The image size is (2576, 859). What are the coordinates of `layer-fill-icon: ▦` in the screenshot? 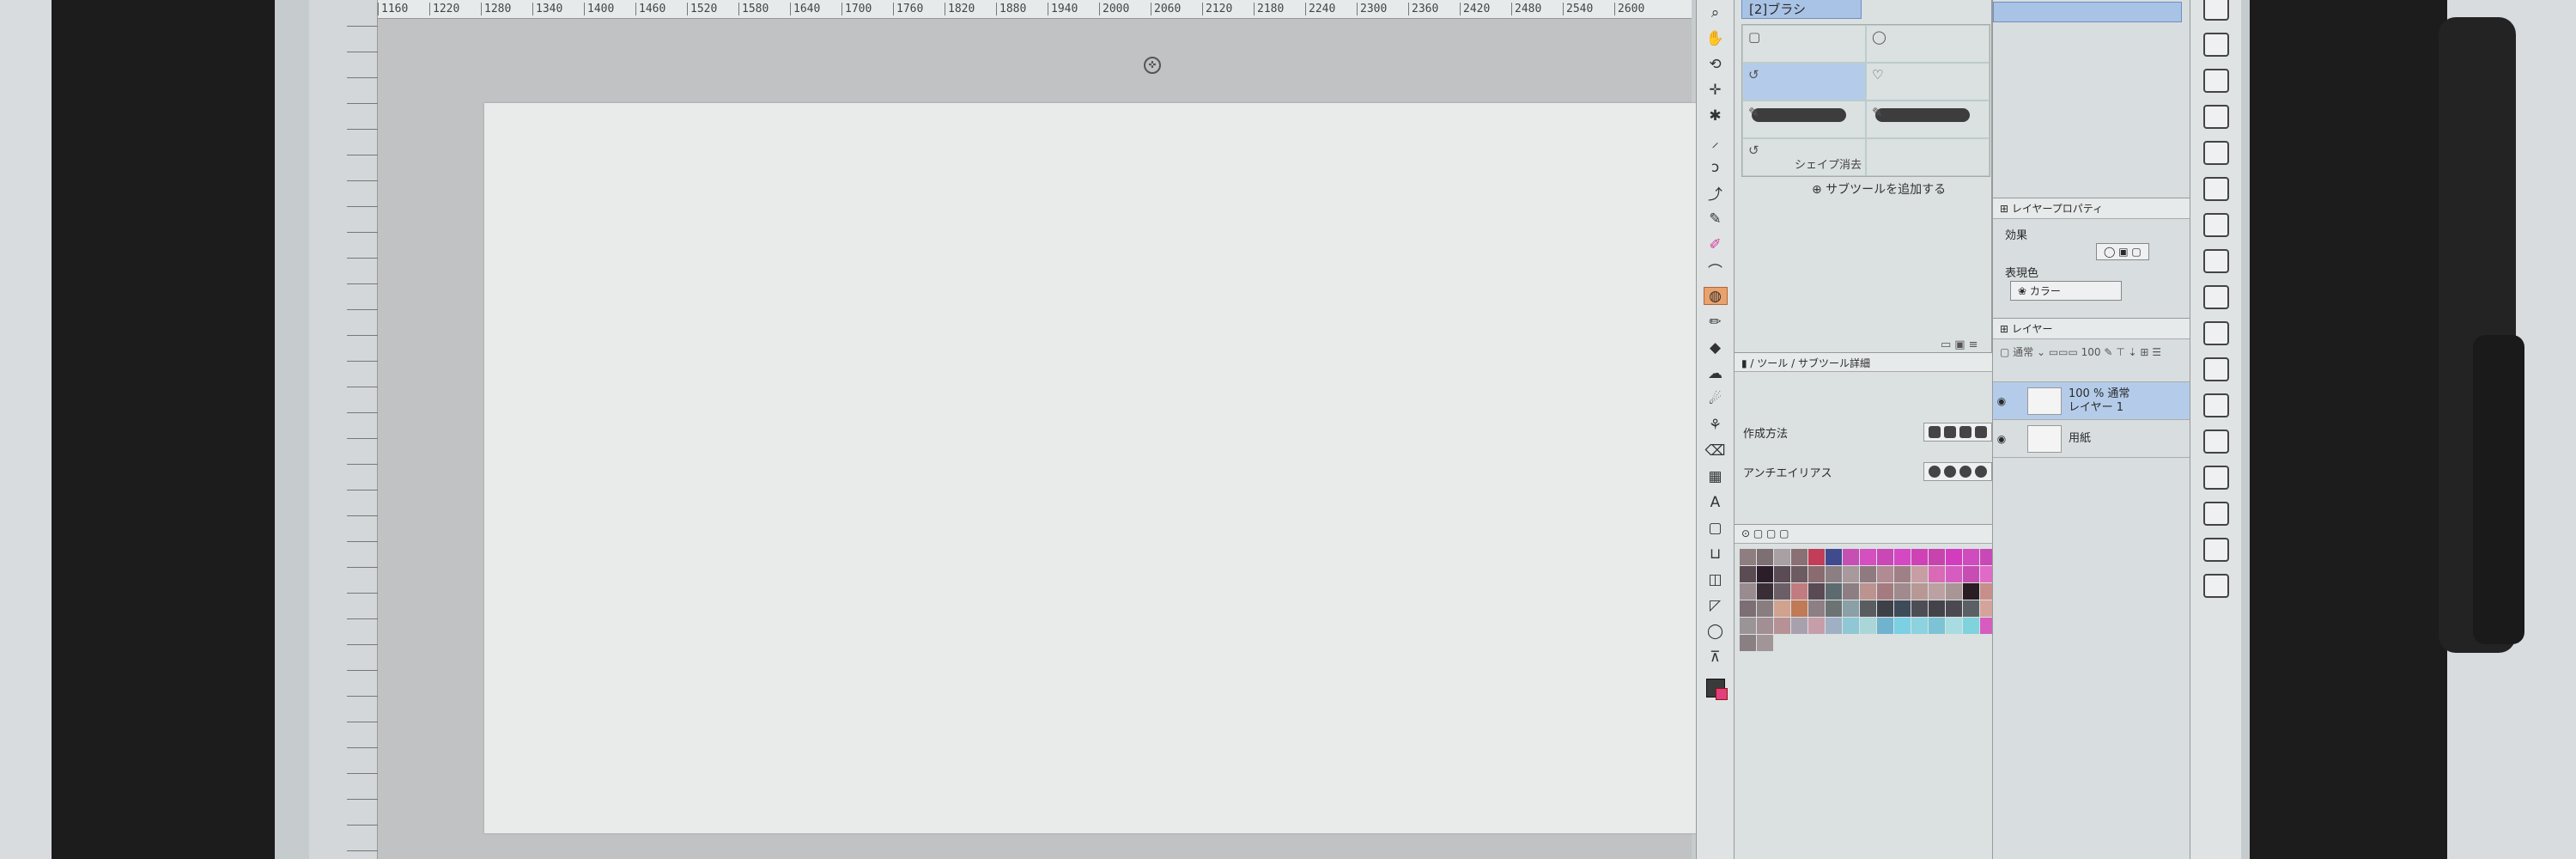 It's located at (1716, 476).